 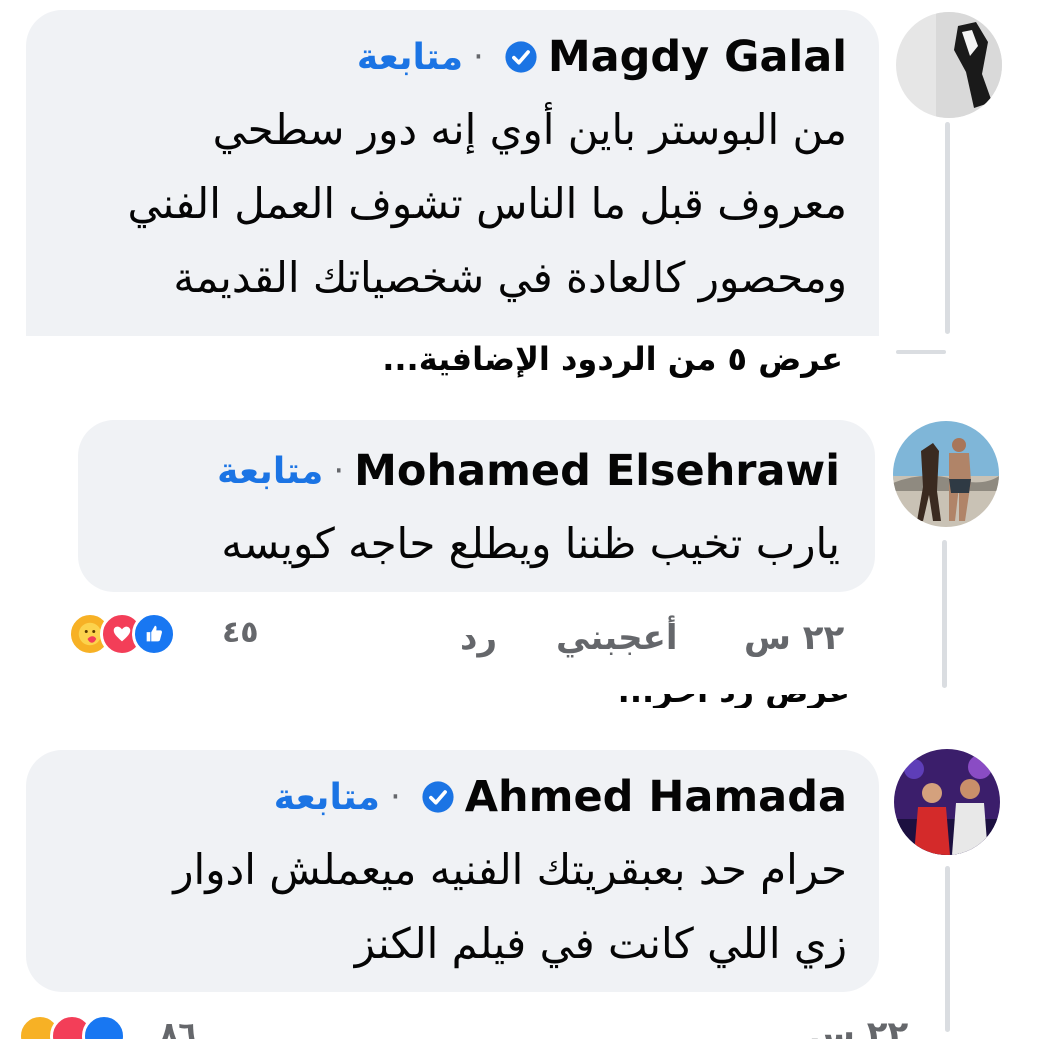 I want to click on avatar-mohamed-elsehrawi, so click(x=946, y=474).